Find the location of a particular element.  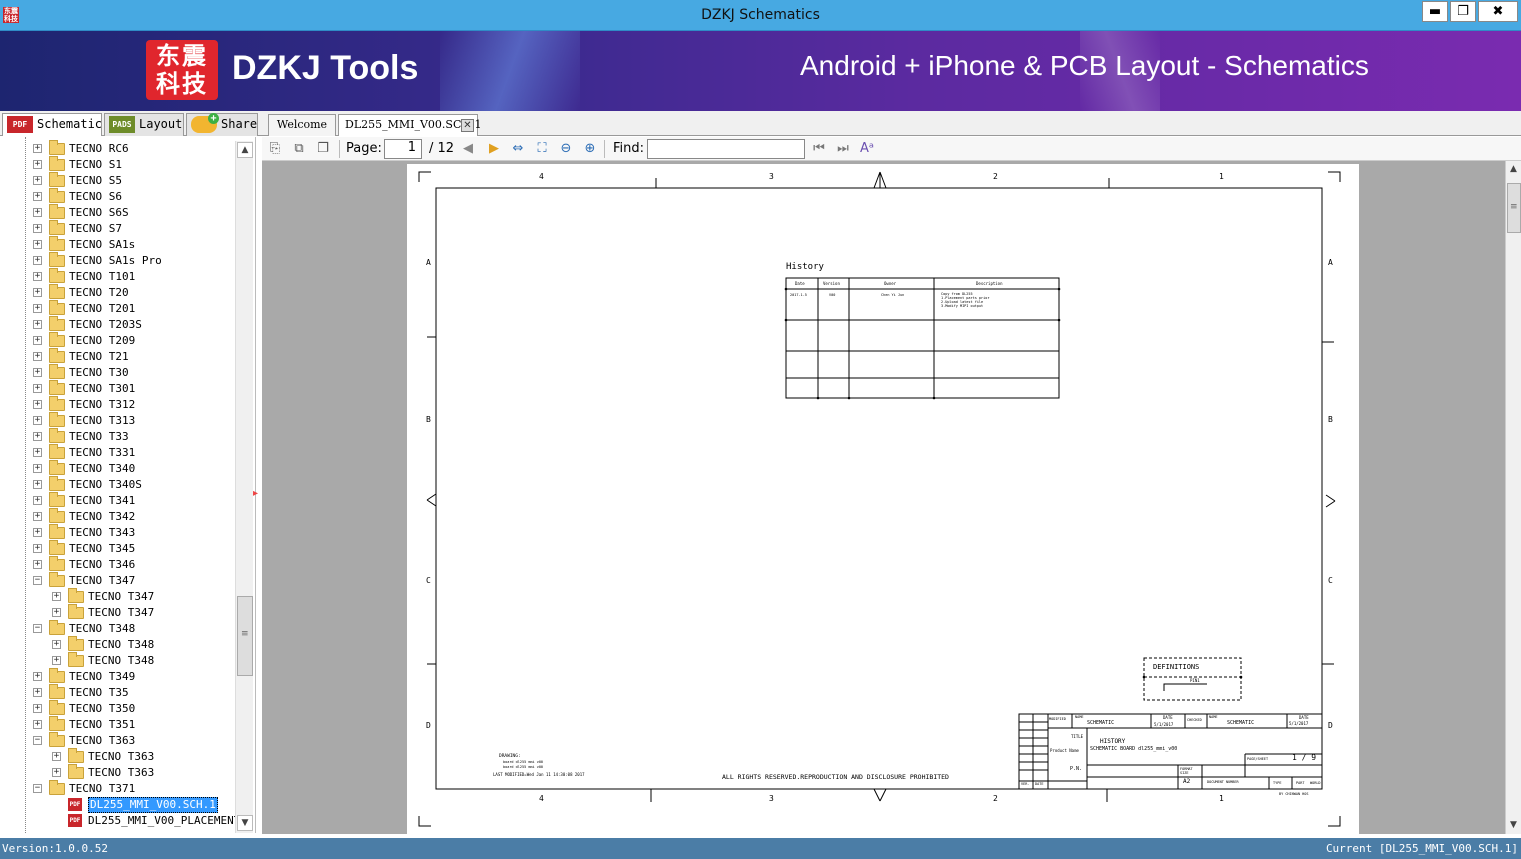

tree-folder-item: + TECNO T101 is located at coordinates (117, 276).